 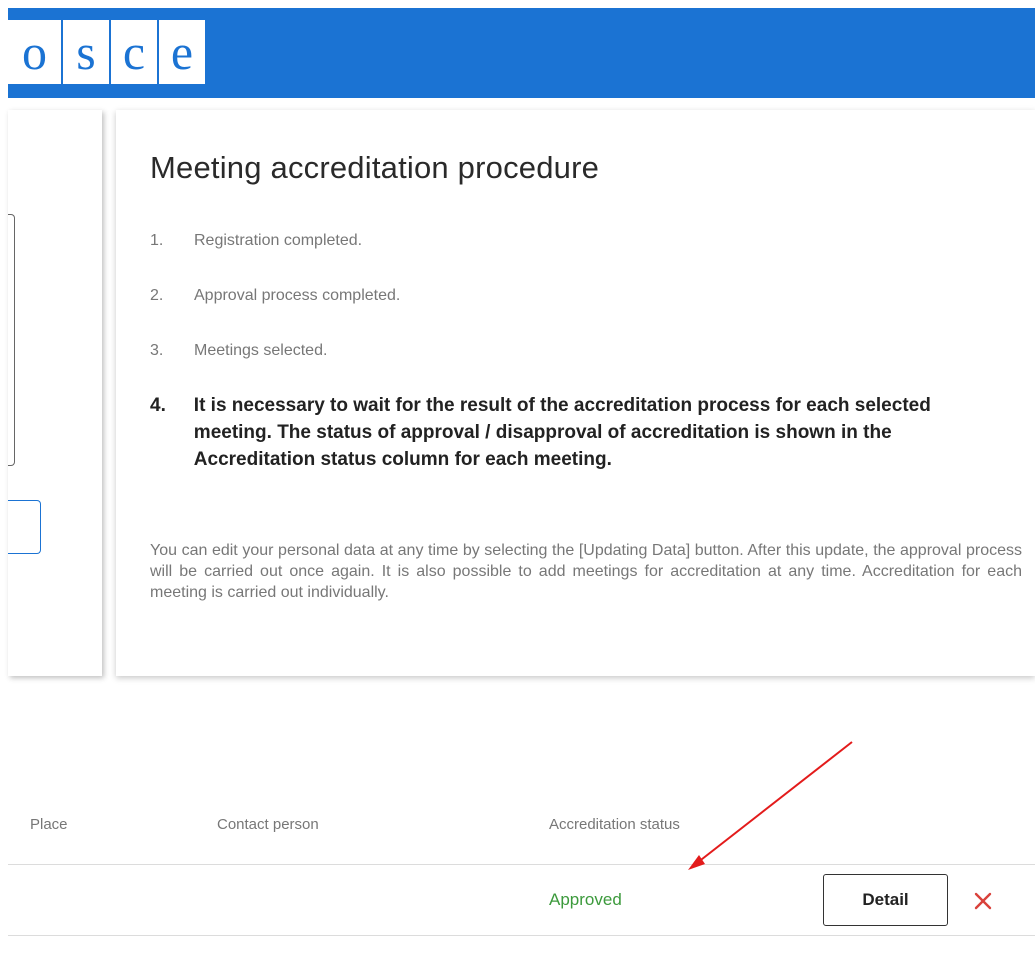 I want to click on step-text: Meetings selected., so click(x=261, y=350).